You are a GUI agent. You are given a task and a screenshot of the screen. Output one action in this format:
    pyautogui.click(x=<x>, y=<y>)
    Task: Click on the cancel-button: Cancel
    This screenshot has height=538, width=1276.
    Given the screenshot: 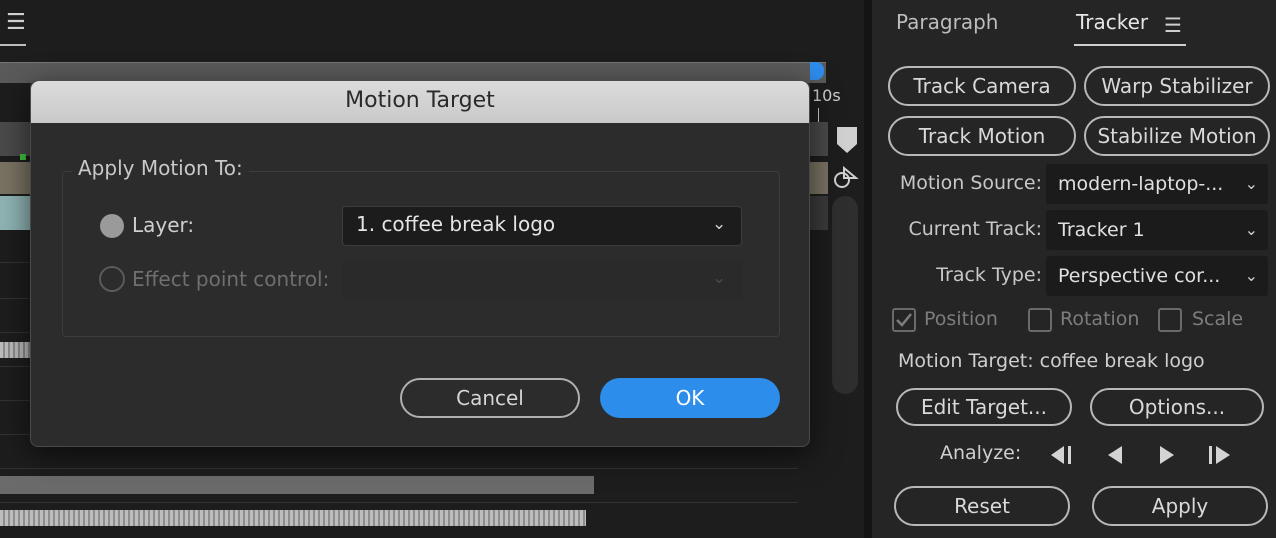 What is the action you would take?
    pyautogui.click(x=490, y=398)
    